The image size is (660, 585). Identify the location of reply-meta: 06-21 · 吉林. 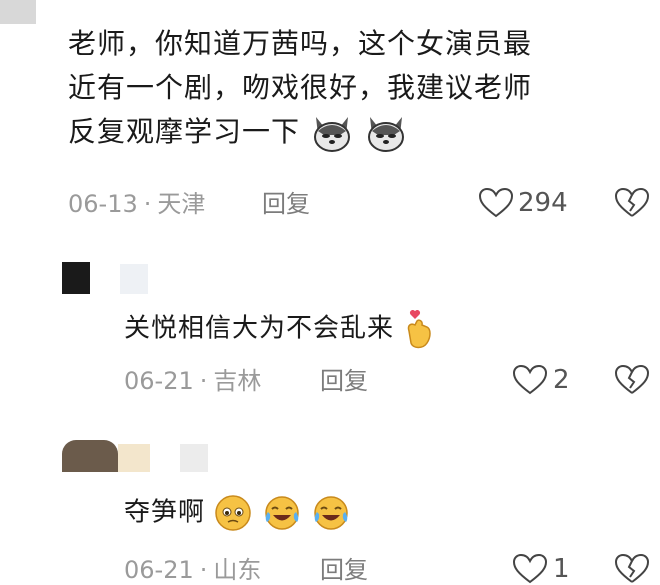
(193, 381).